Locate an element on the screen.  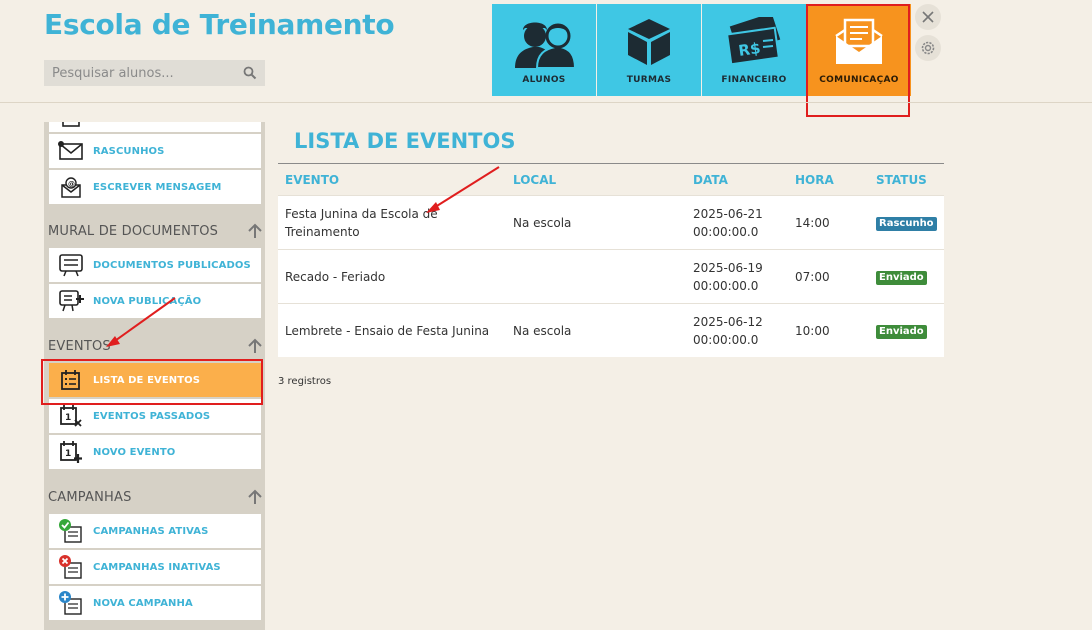
calendar-add-icon: 1 is located at coordinates (71, 452).